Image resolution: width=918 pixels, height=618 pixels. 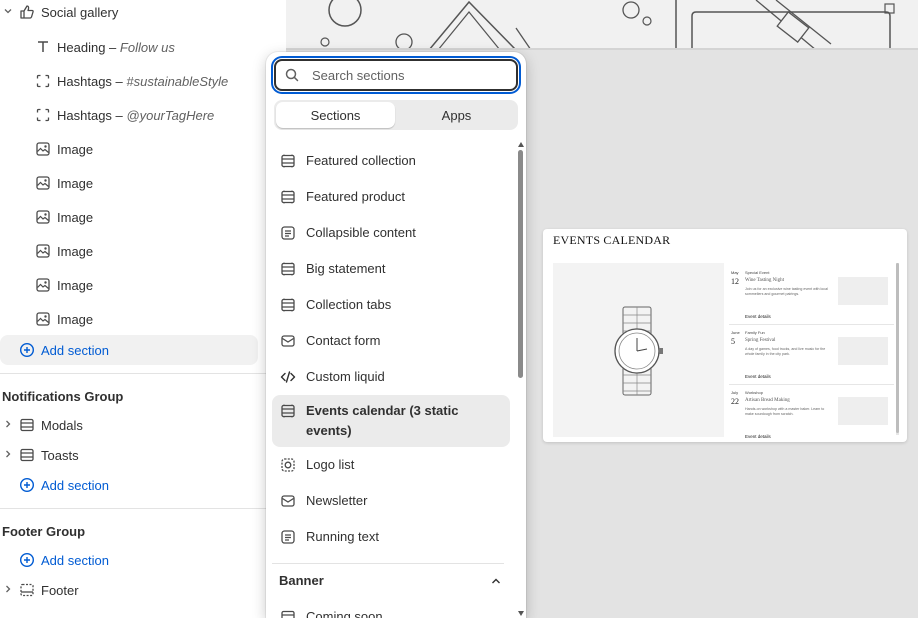 I want to click on block-title: Hashtags, so click(x=84, y=115).